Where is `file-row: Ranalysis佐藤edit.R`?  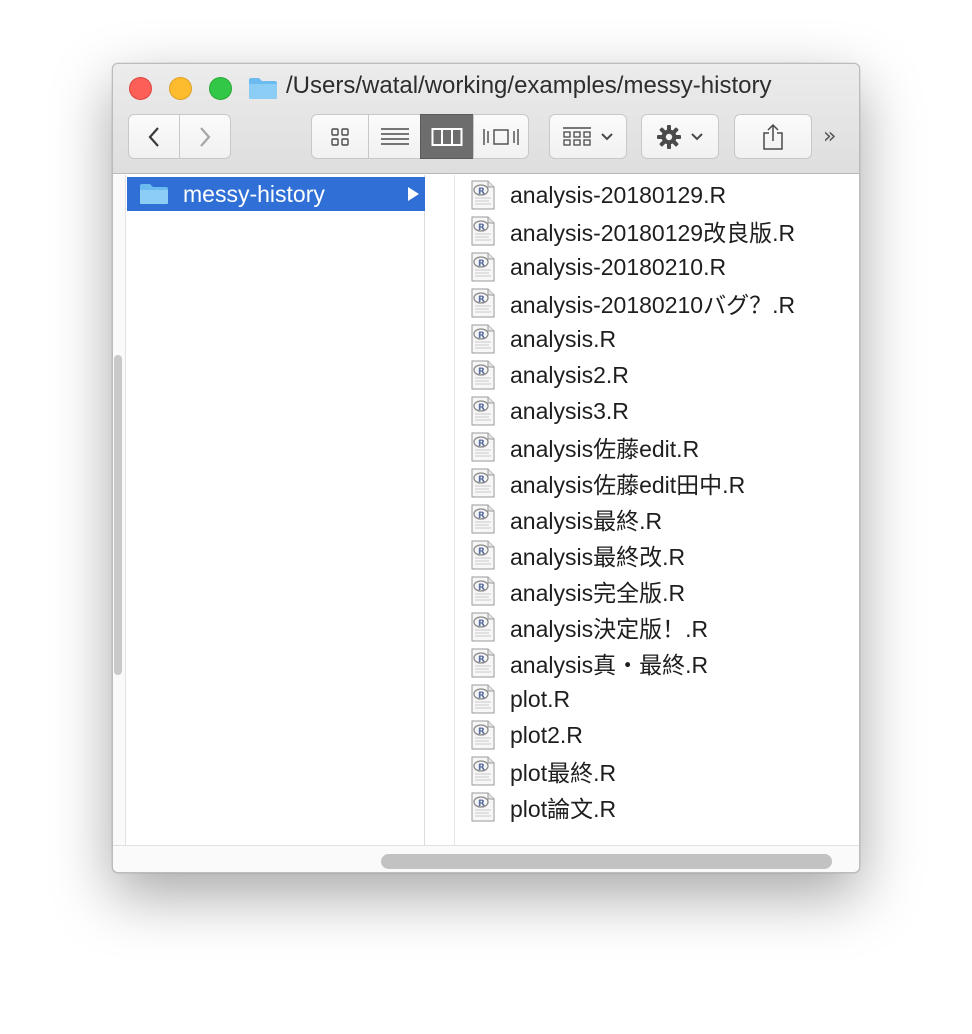
file-row: Ranalysis佐藤edit.R is located at coordinates (655, 447).